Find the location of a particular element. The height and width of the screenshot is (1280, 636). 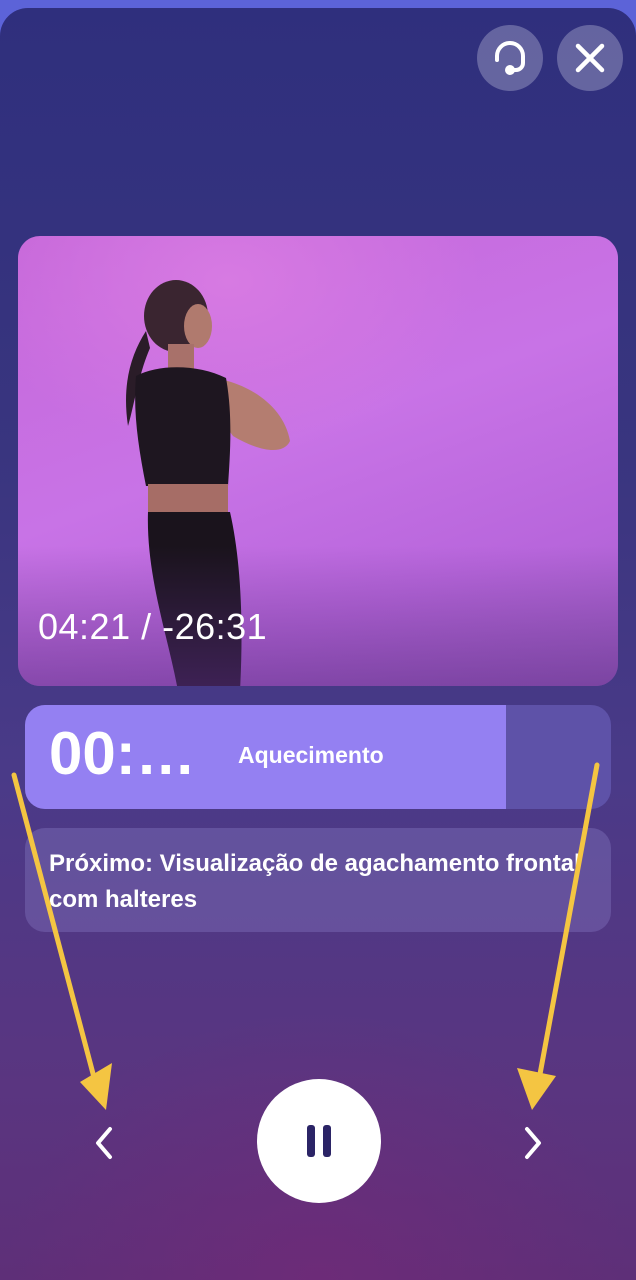

pause-icon is located at coordinates (319, 1141).